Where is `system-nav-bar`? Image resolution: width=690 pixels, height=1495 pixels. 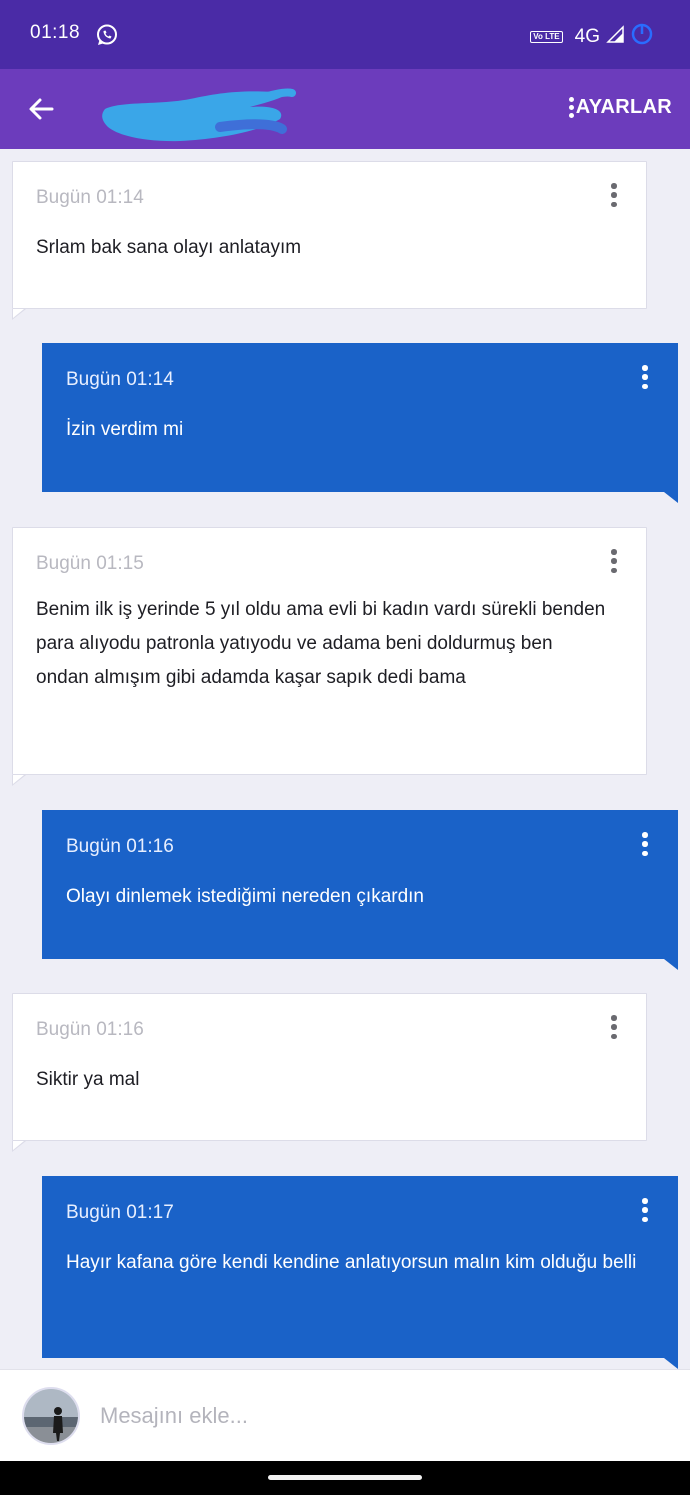 system-nav-bar is located at coordinates (345, 1478).